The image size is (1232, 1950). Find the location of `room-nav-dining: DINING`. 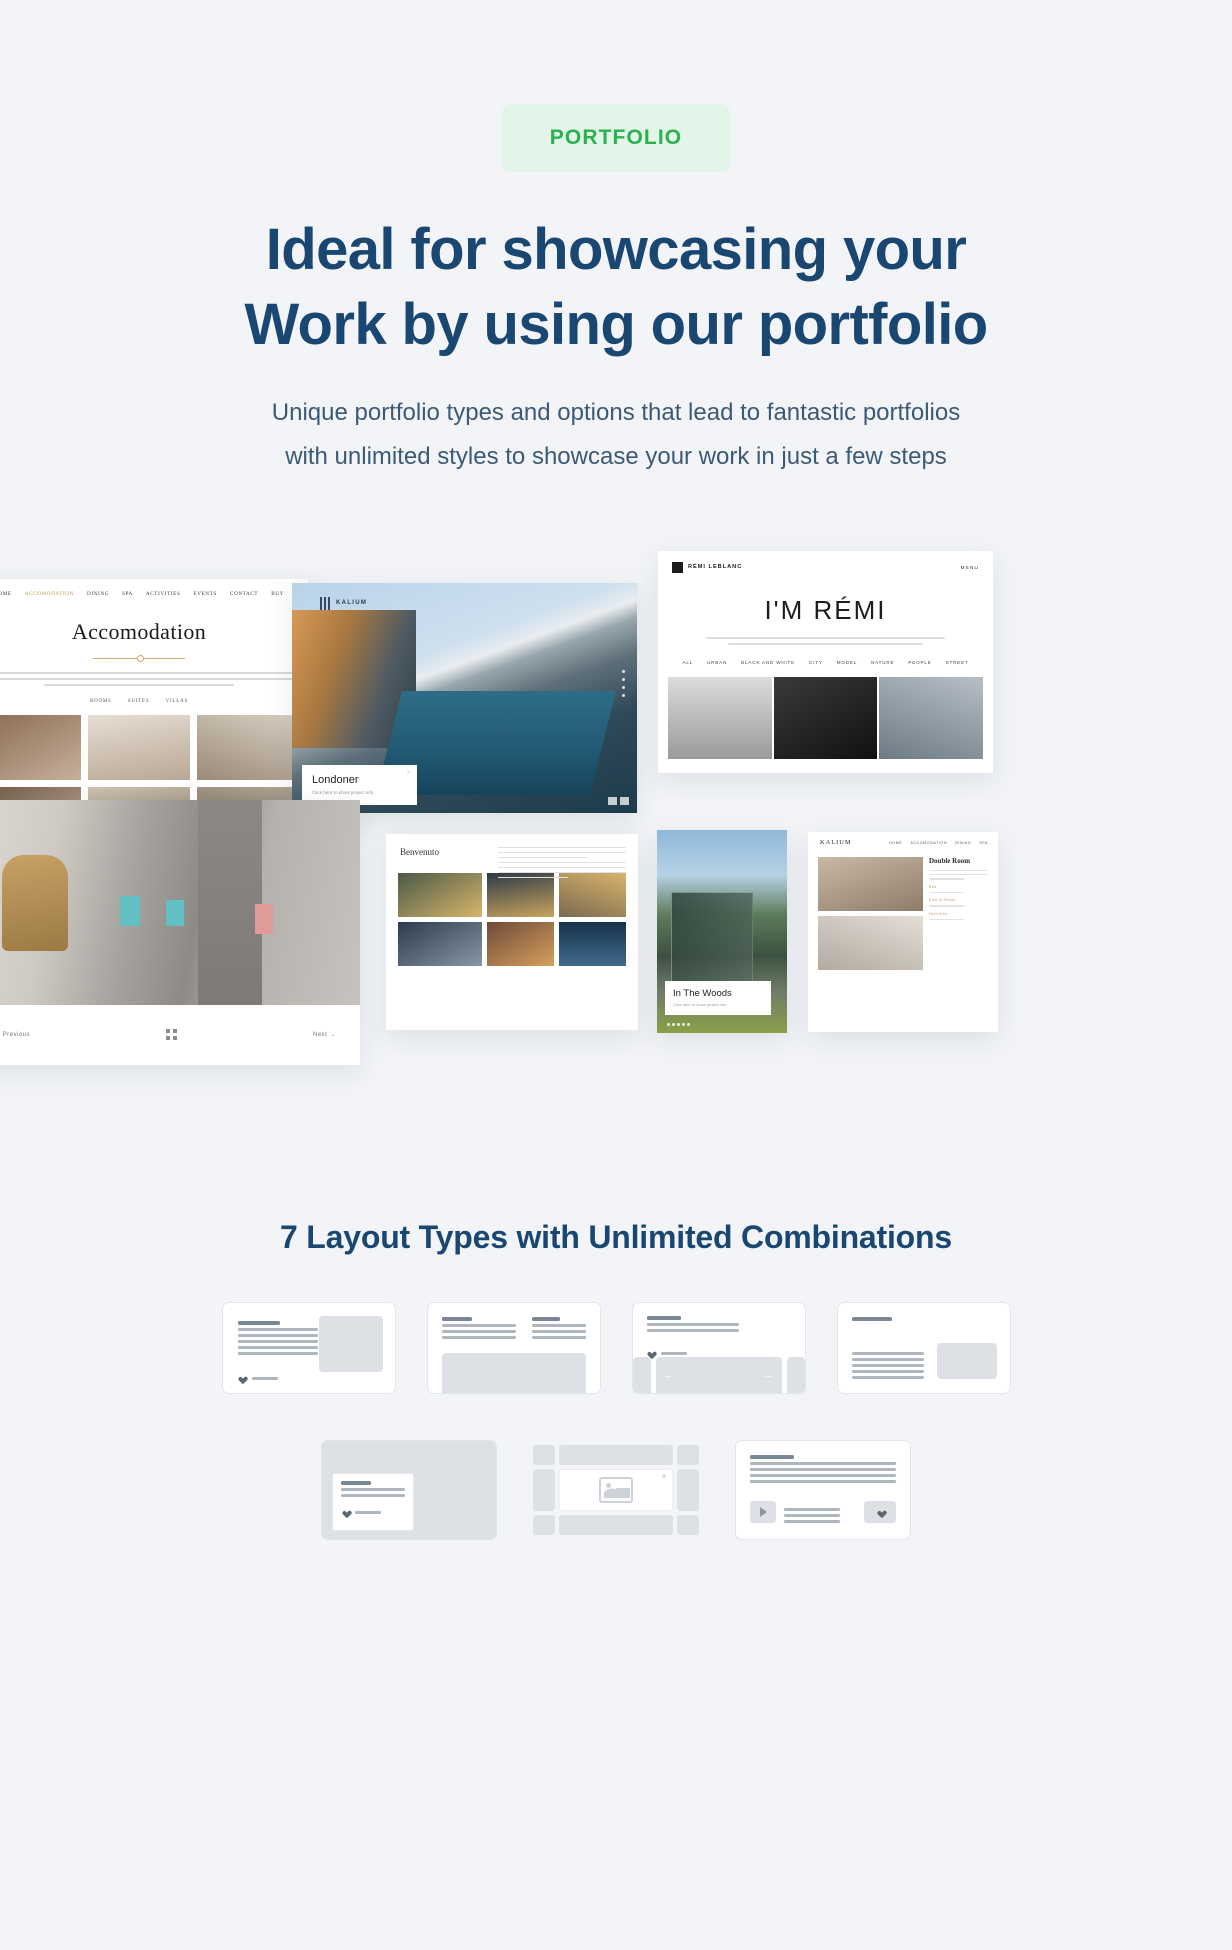

room-nav-dining: DINING is located at coordinates (963, 843).